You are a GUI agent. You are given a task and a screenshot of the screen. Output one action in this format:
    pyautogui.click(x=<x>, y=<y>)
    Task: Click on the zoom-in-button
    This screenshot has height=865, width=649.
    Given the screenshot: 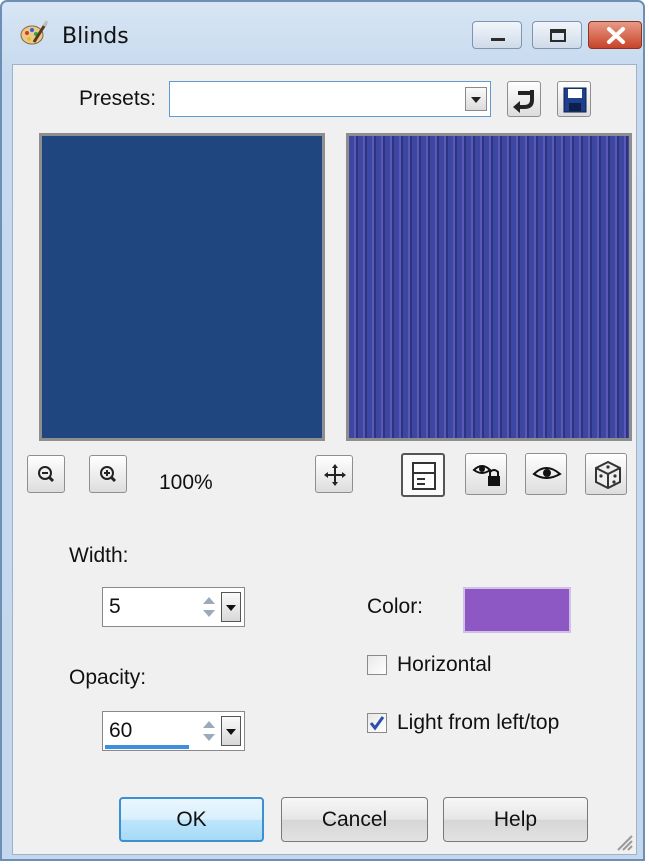 What is the action you would take?
    pyautogui.click(x=108, y=474)
    